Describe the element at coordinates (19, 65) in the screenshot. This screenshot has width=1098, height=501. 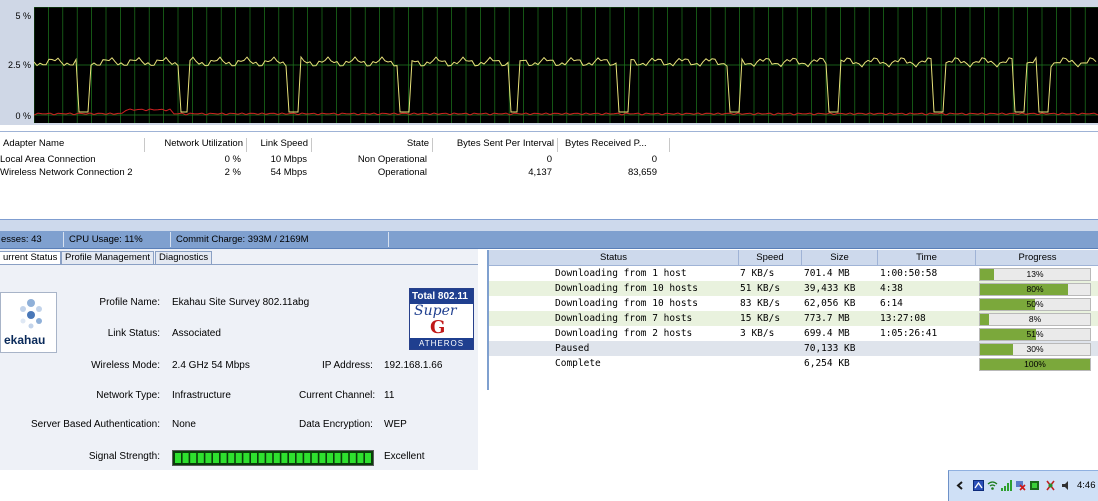
I see `y-axis-label-mid: 2.5 %` at that location.